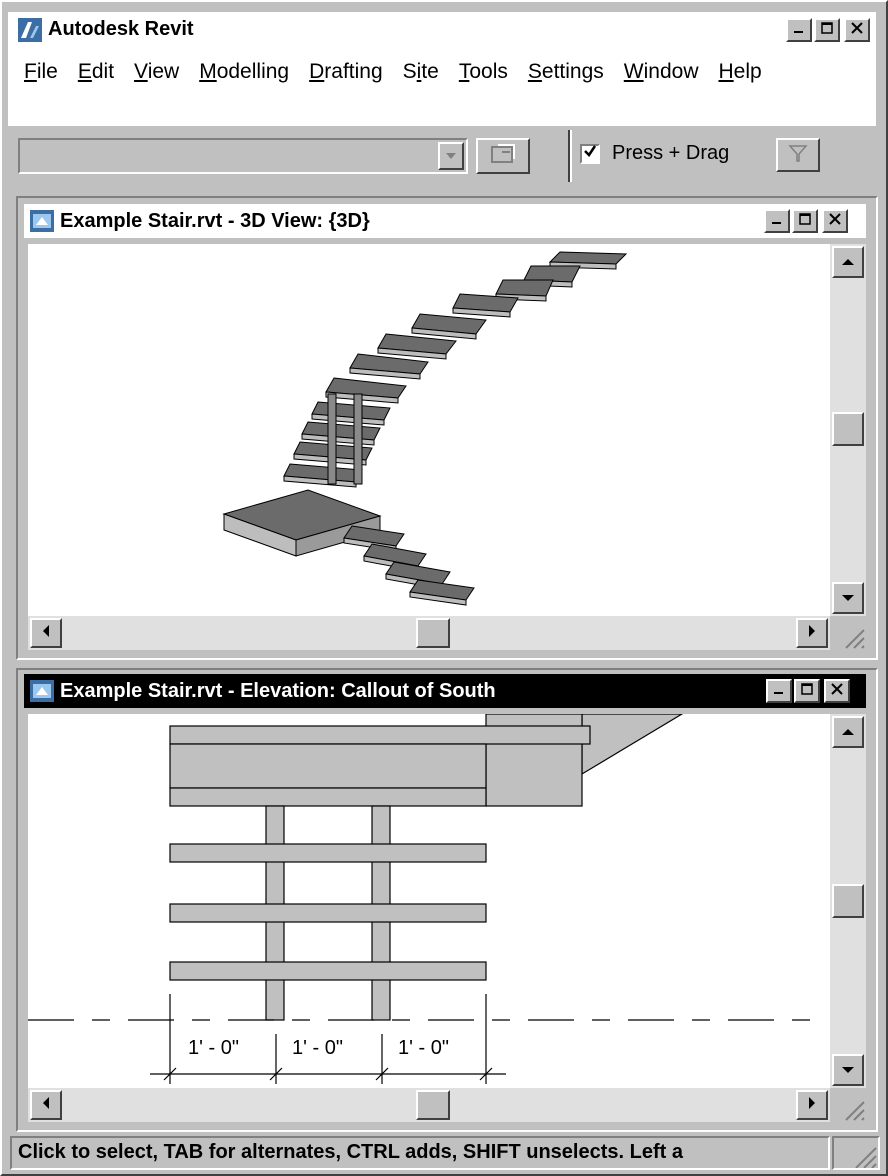 The image size is (888, 1176). I want to click on menu-file: File, so click(41, 72).